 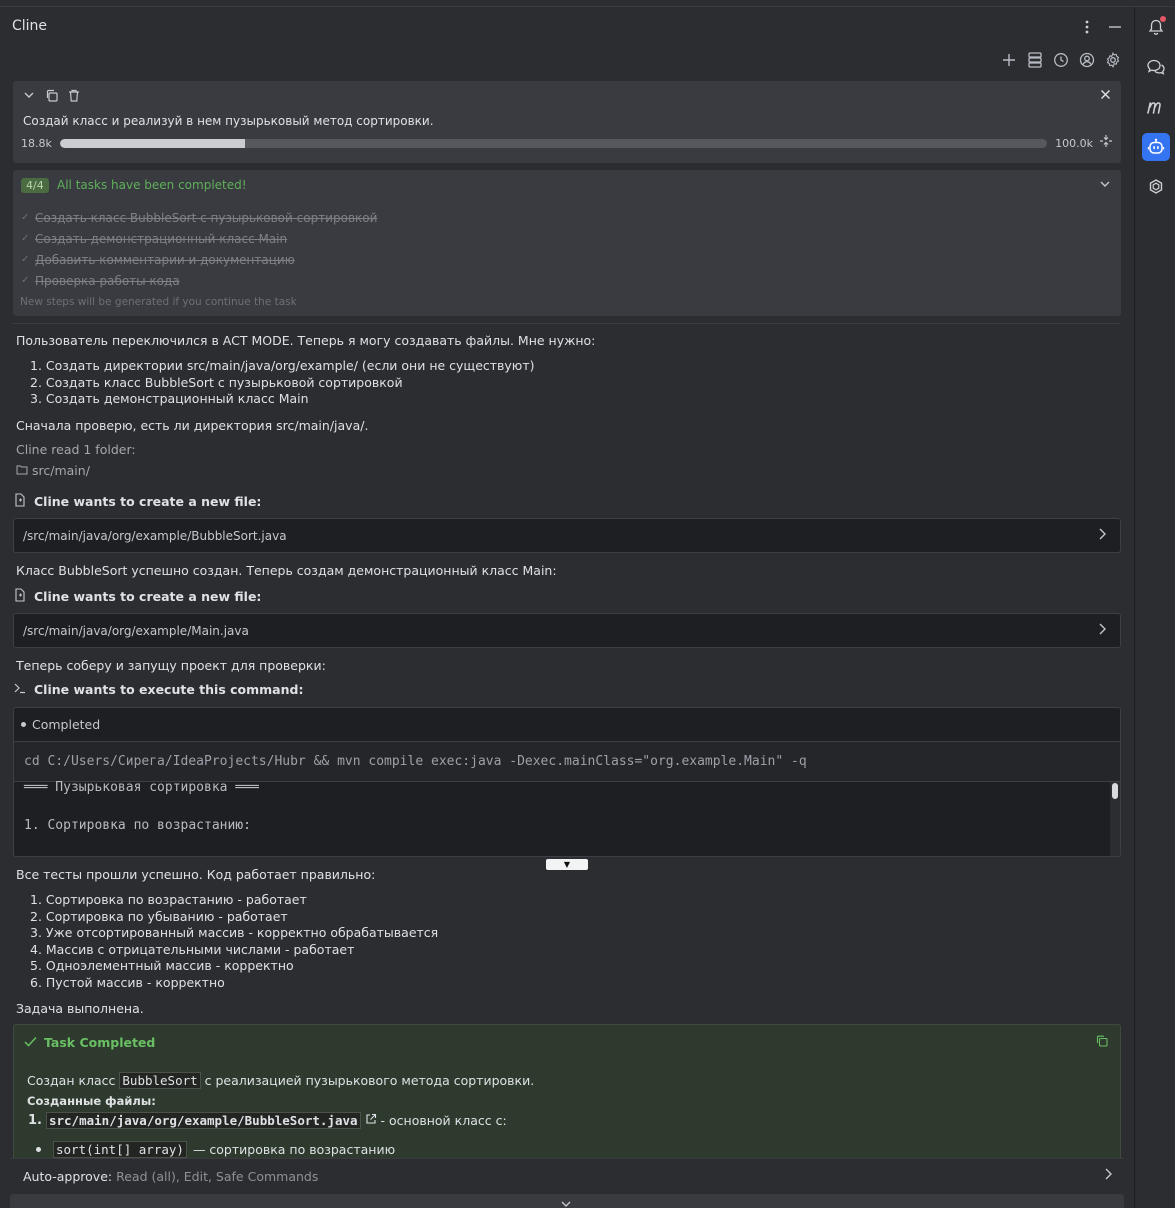 What do you see at coordinates (567, 864) in the screenshot?
I see `expand-output-button: ▼` at bounding box center [567, 864].